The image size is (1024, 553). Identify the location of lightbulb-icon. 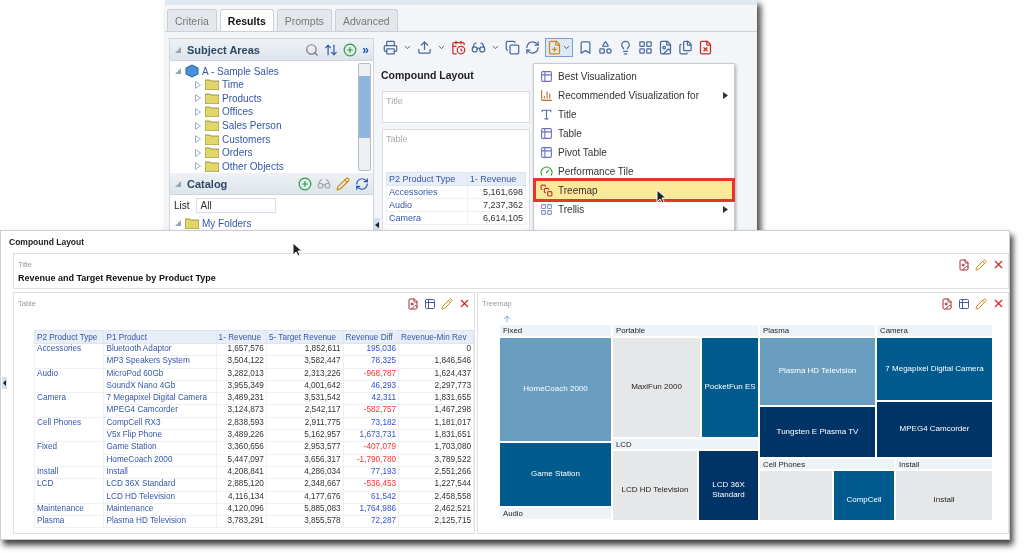
(625, 47).